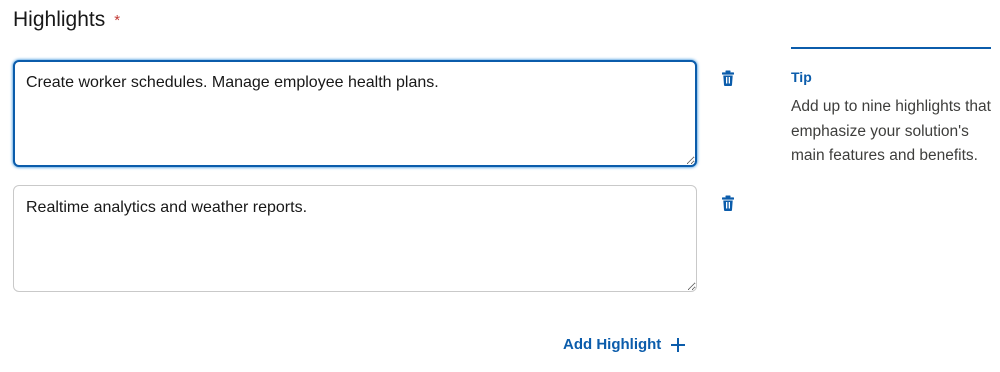 The image size is (1000, 372). What do you see at coordinates (59, 19) in the screenshot?
I see `section-title: Highlights` at bounding box center [59, 19].